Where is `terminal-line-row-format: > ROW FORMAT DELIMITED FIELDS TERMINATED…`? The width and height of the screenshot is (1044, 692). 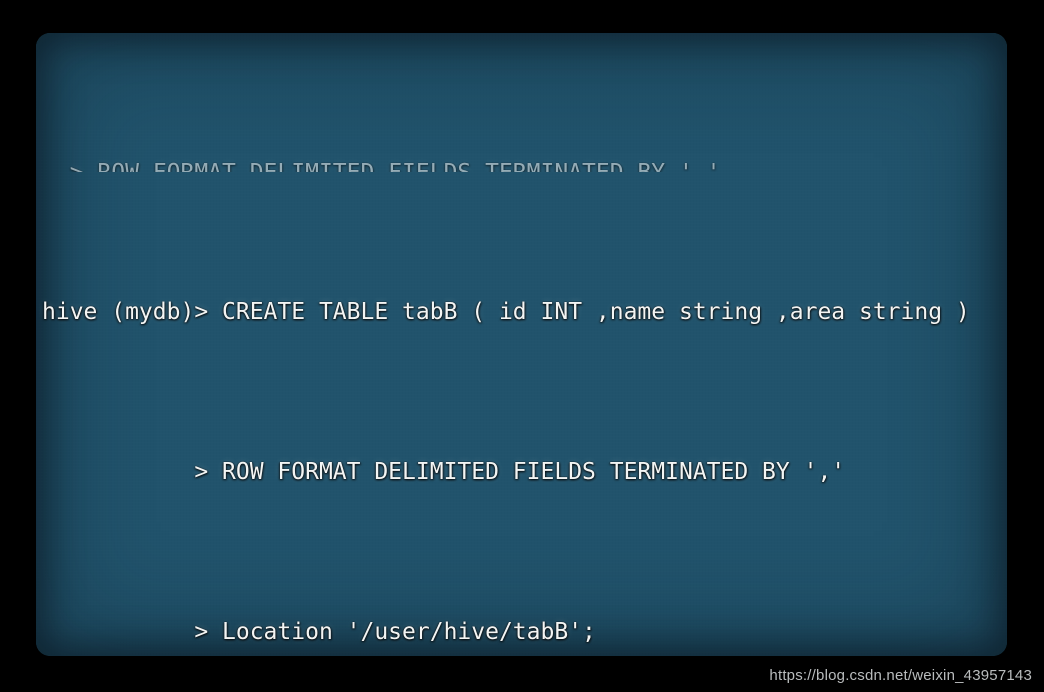 terminal-line-row-format: > ROW FORMAT DELIMITED FIELDS TERMINATED… is located at coordinates (444, 472).